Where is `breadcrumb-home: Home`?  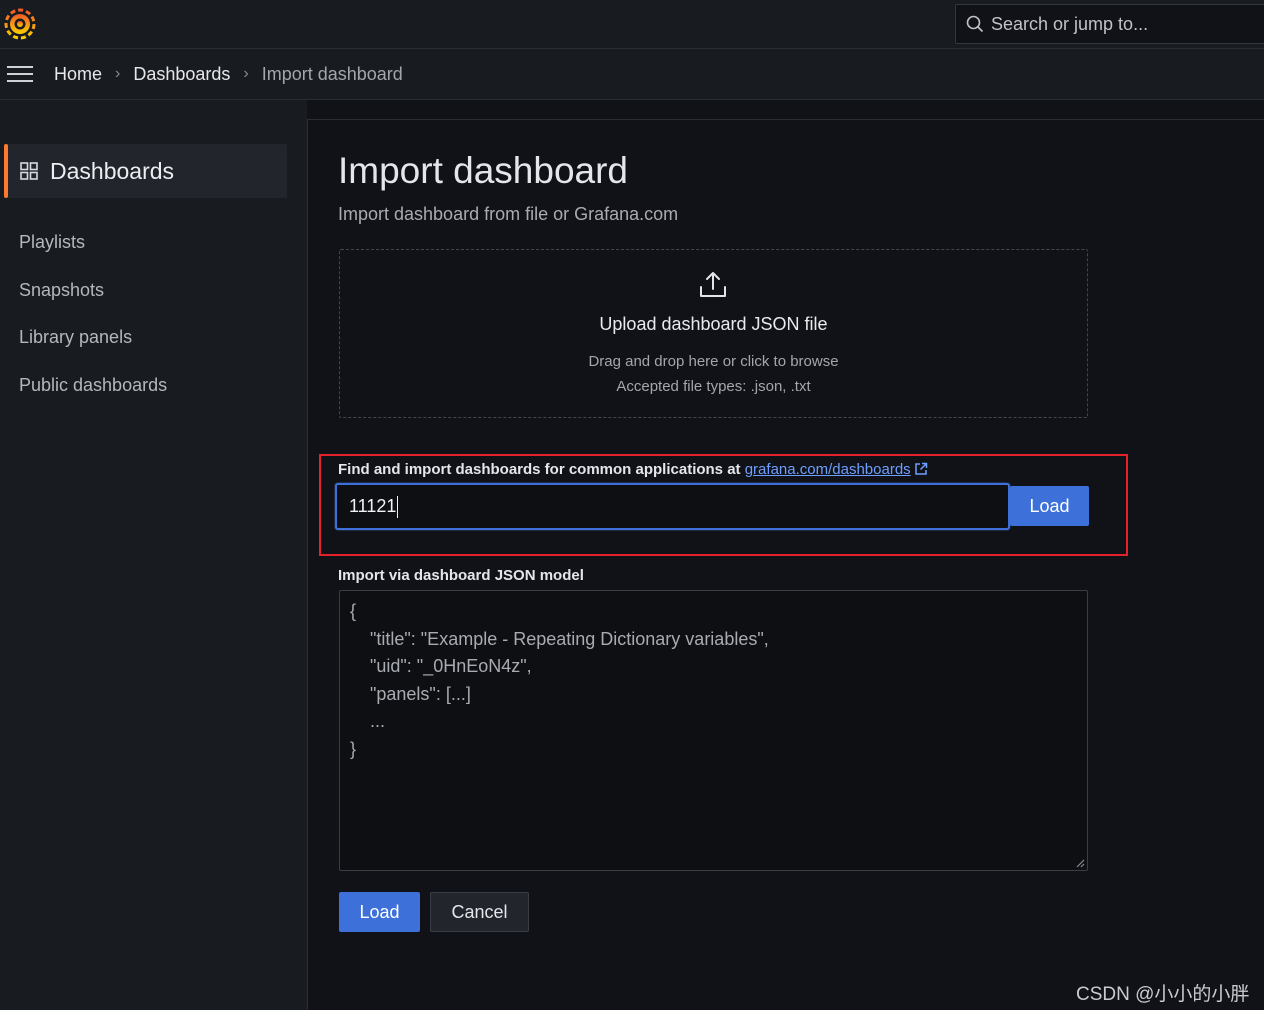 breadcrumb-home: Home is located at coordinates (78, 74).